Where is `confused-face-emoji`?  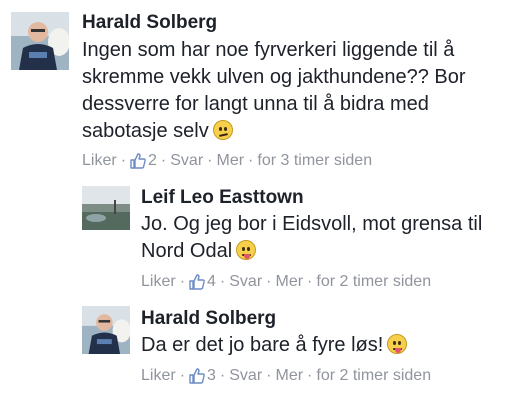 confused-face-emoji is located at coordinates (222, 130).